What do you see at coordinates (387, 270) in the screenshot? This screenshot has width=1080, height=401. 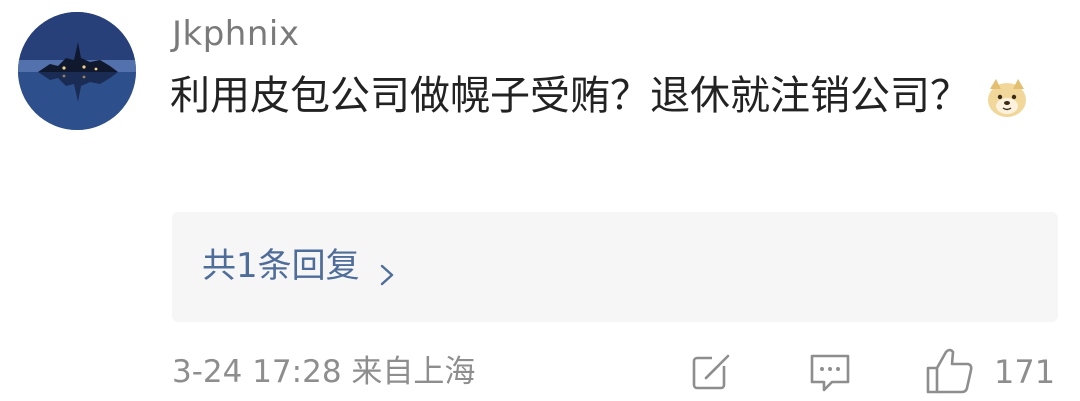 I see `chevron-right-icon` at bounding box center [387, 270].